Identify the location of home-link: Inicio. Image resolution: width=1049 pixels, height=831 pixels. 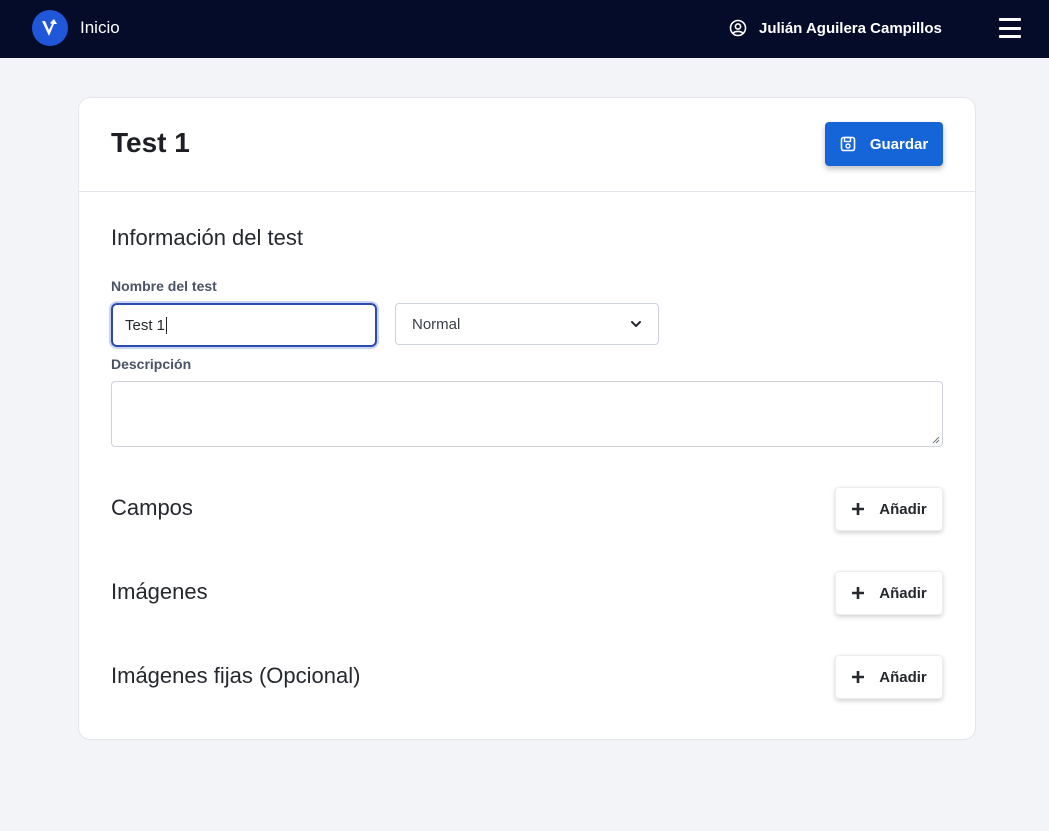
(76, 28).